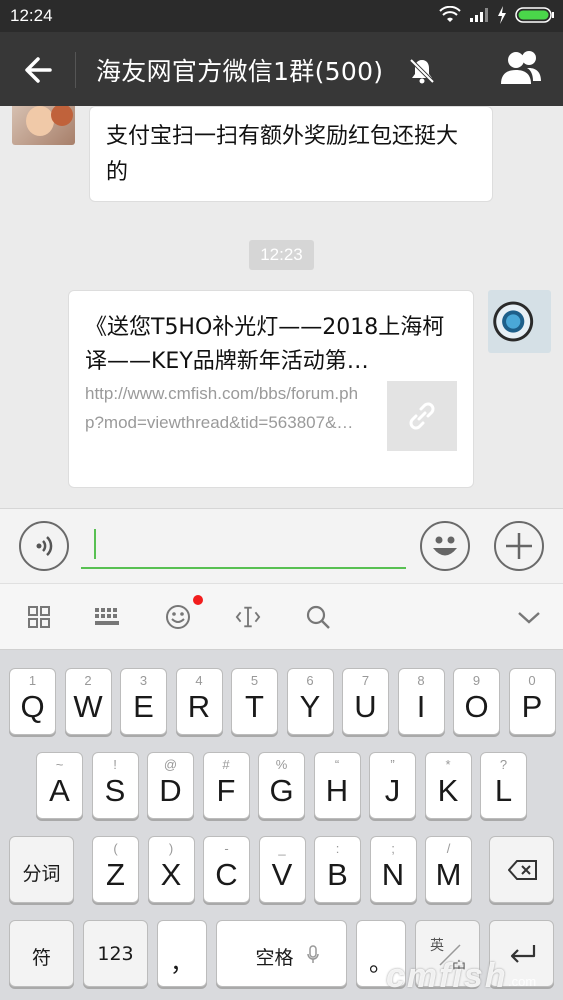 The height and width of the screenshot is (1000, 563). Describe the element at coordinates (240, 71) in the screenshot. I see `chat-title: 海友网官方微信1群(500)` at that location.